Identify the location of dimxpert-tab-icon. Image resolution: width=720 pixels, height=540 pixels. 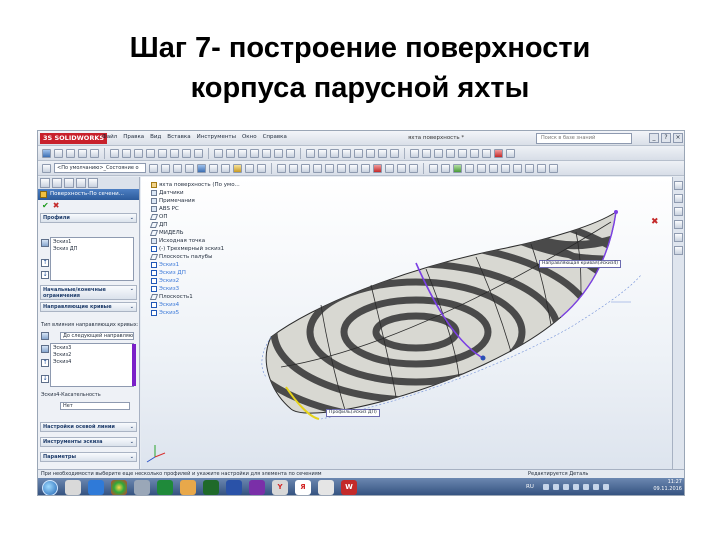
(81, 183).